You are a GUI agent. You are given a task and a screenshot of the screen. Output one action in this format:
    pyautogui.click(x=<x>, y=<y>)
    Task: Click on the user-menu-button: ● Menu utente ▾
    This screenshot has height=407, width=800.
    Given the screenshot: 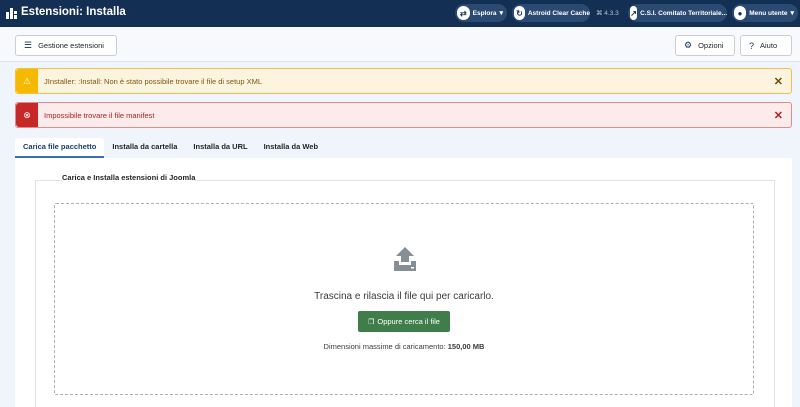 What is the action you would take?
    pyautogui.click(x=765, y=13)
    